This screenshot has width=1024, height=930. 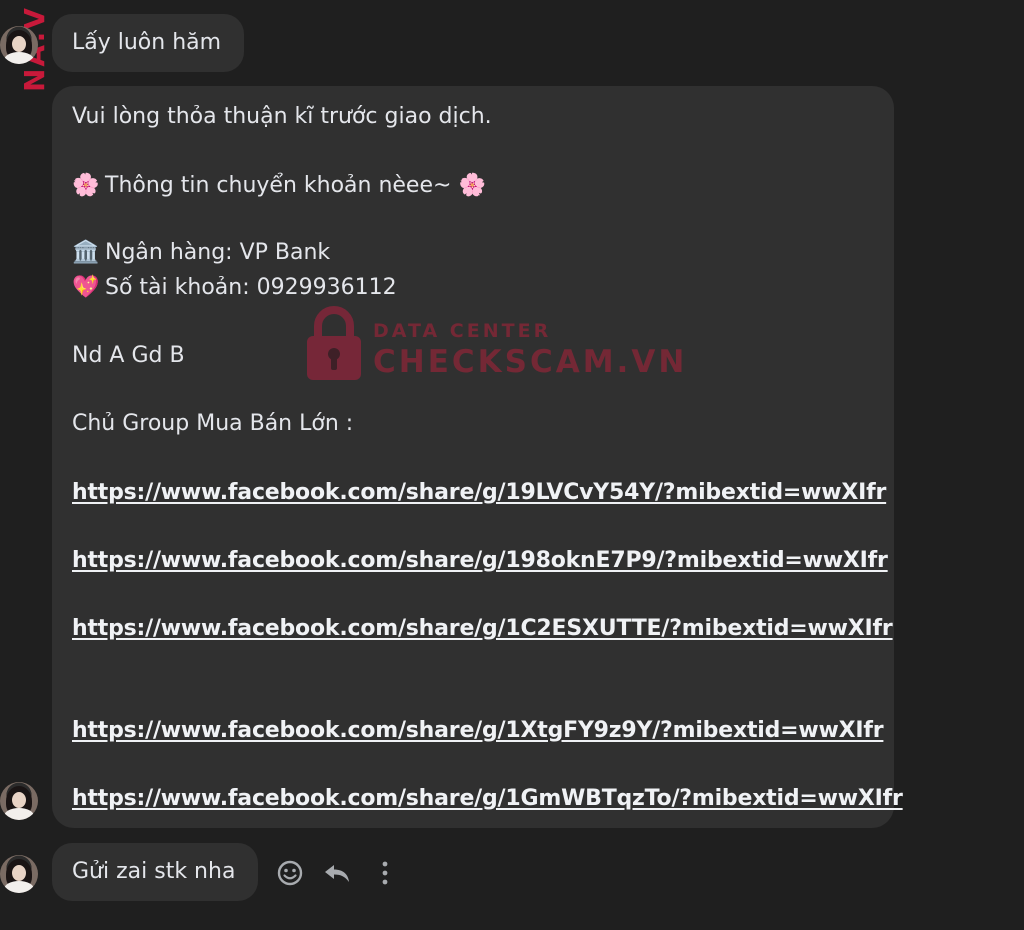 I want to click on message-line: Vui lòng thỏa thuận kĩ trước giao dịch., so click(x=282, y=116).